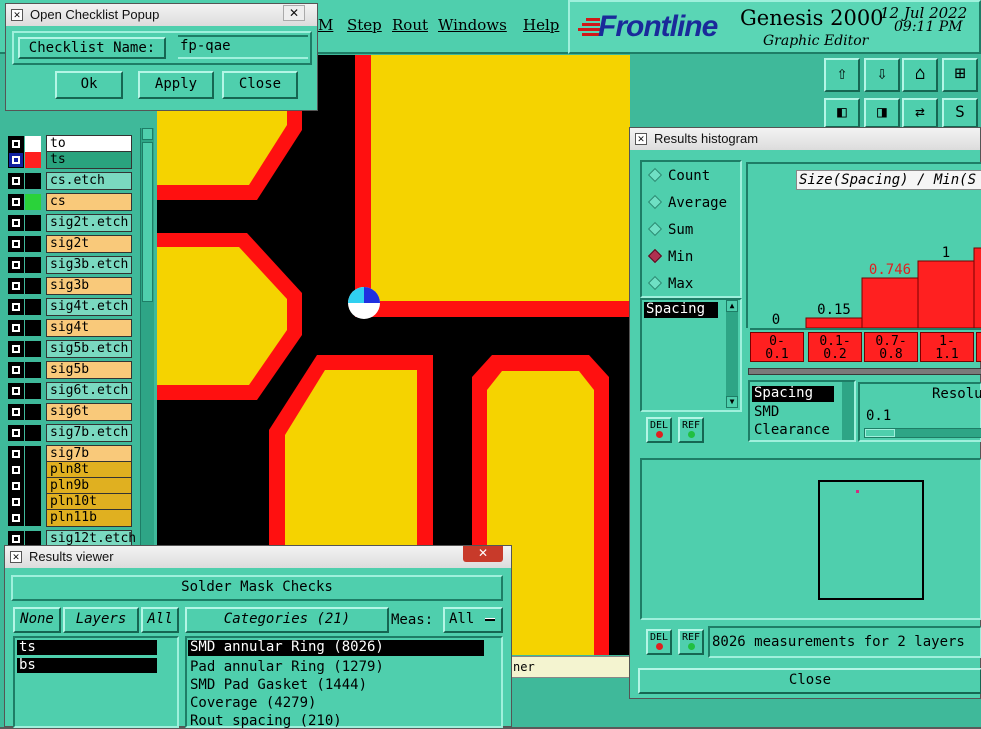 The image size is (981, 729). I want to click on layer-name: cs.etch, so click(89, 181).